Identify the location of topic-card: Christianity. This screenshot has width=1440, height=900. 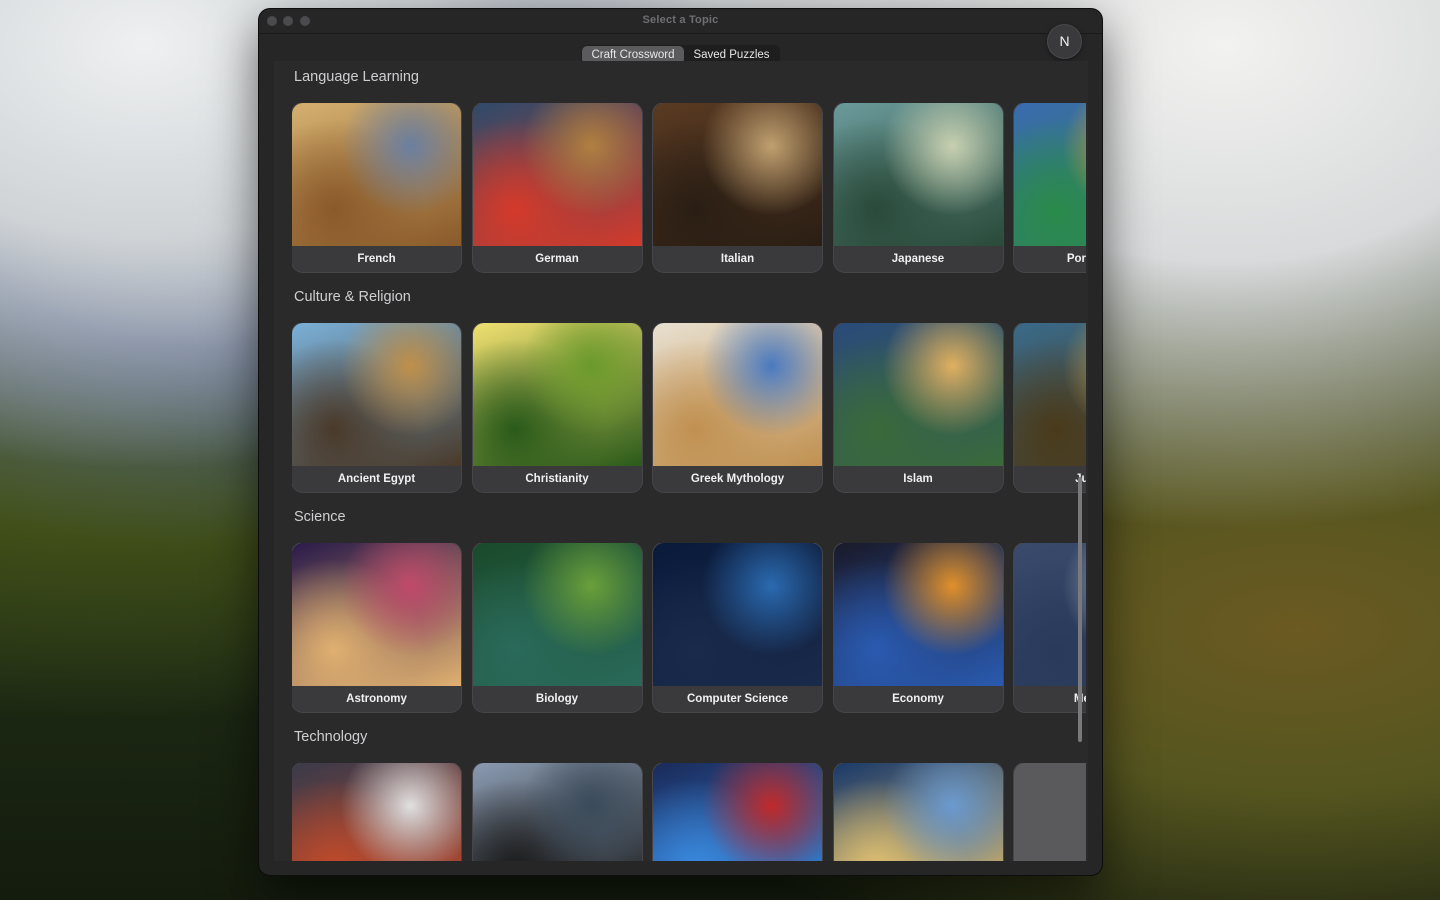
(557, 407).